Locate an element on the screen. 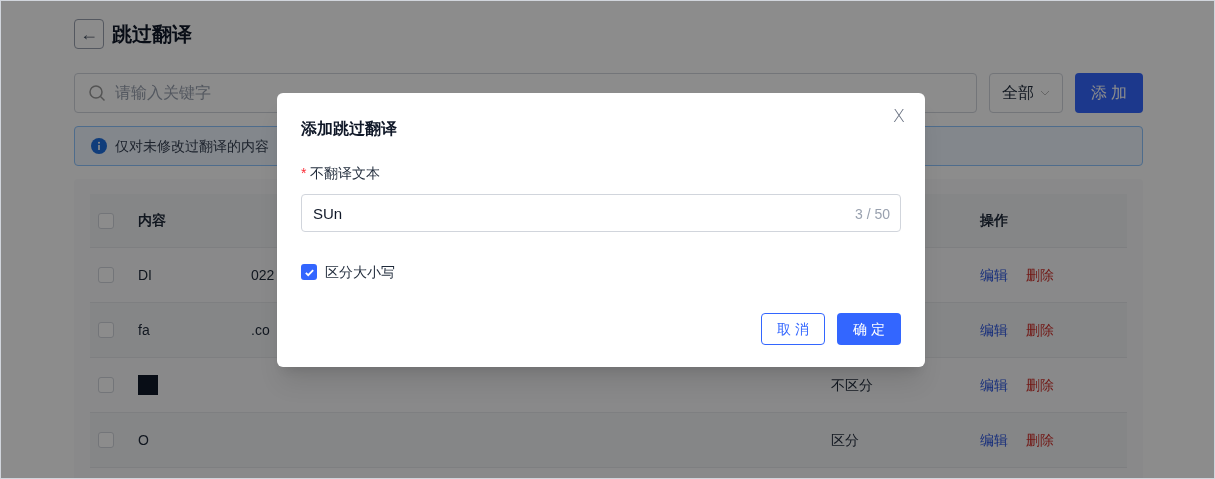 The image size is (1215, 479). table-cell-text: fa is located at coordinates (144, 330).